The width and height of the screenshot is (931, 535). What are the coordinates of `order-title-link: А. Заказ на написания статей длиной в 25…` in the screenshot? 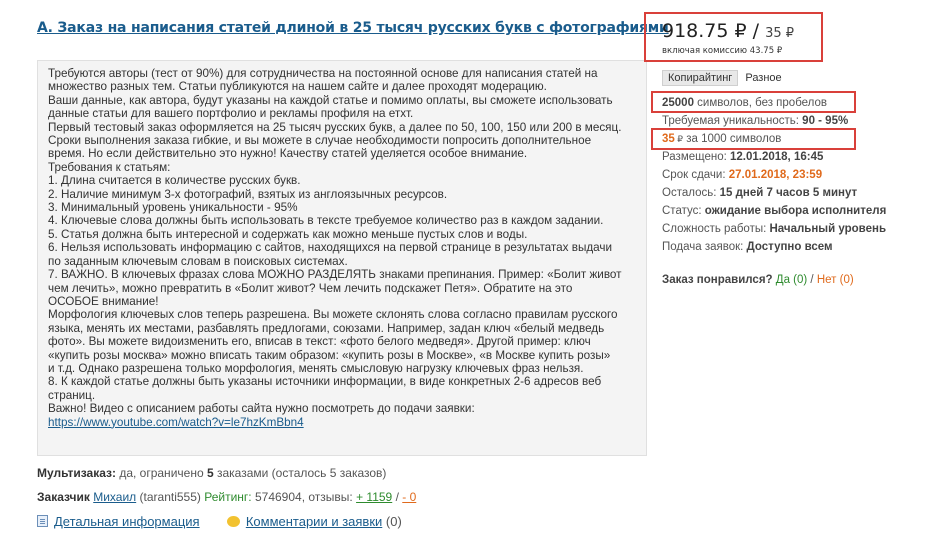 It's located at (353, 28).